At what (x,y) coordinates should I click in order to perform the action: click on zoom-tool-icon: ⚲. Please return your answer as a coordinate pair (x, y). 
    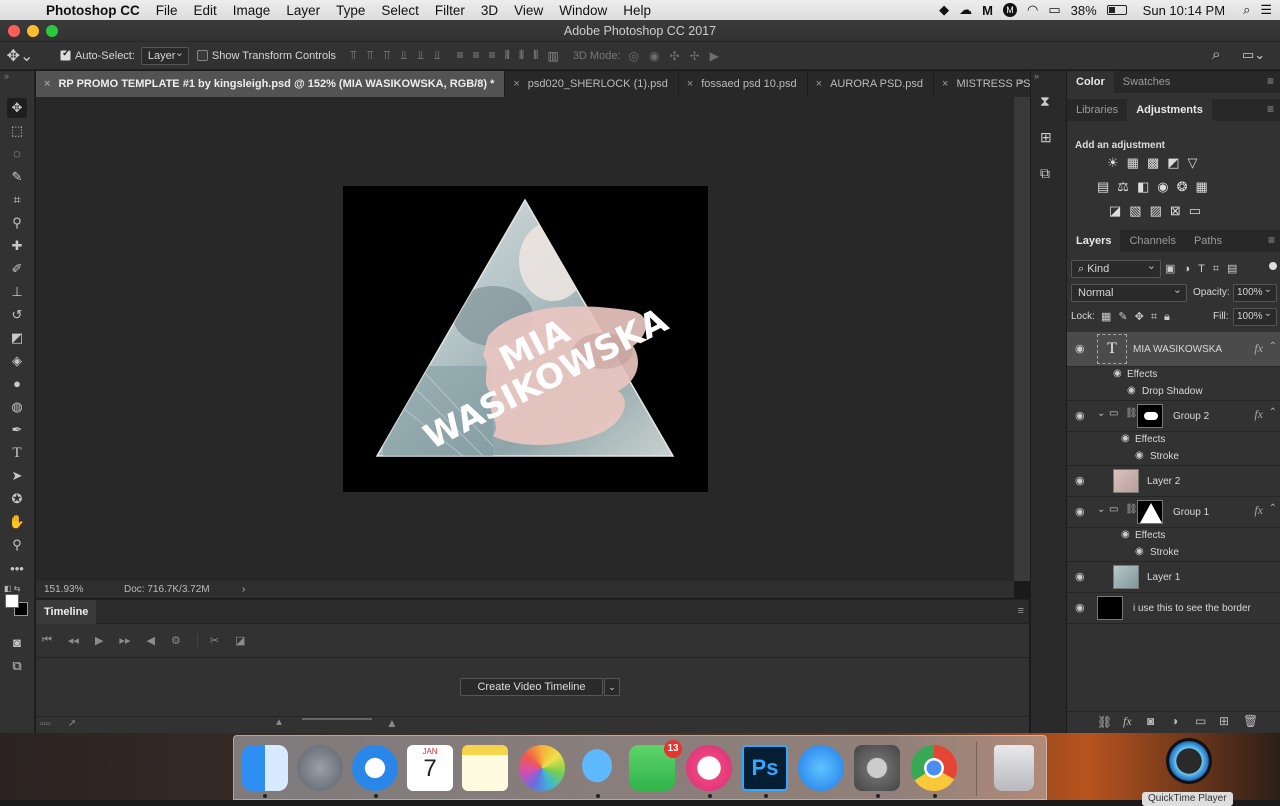
    Looking at the image, I should click on (17, 545).